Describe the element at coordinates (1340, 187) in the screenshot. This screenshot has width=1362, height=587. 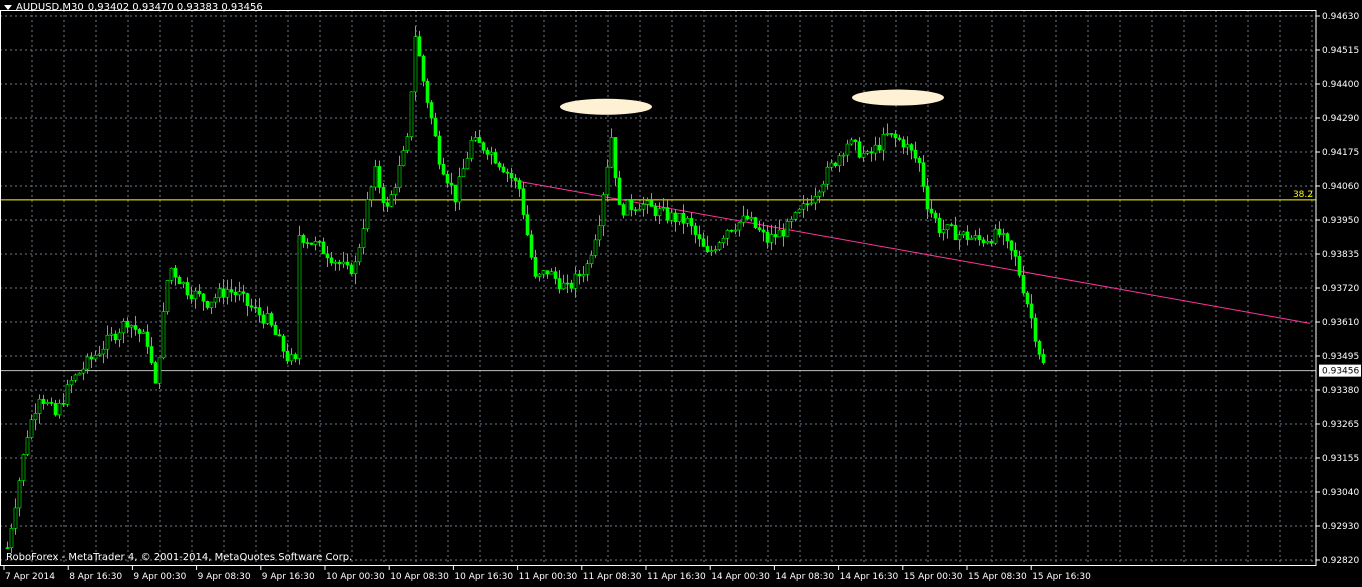
I see `y-tick-label: 0.94060` at that location.